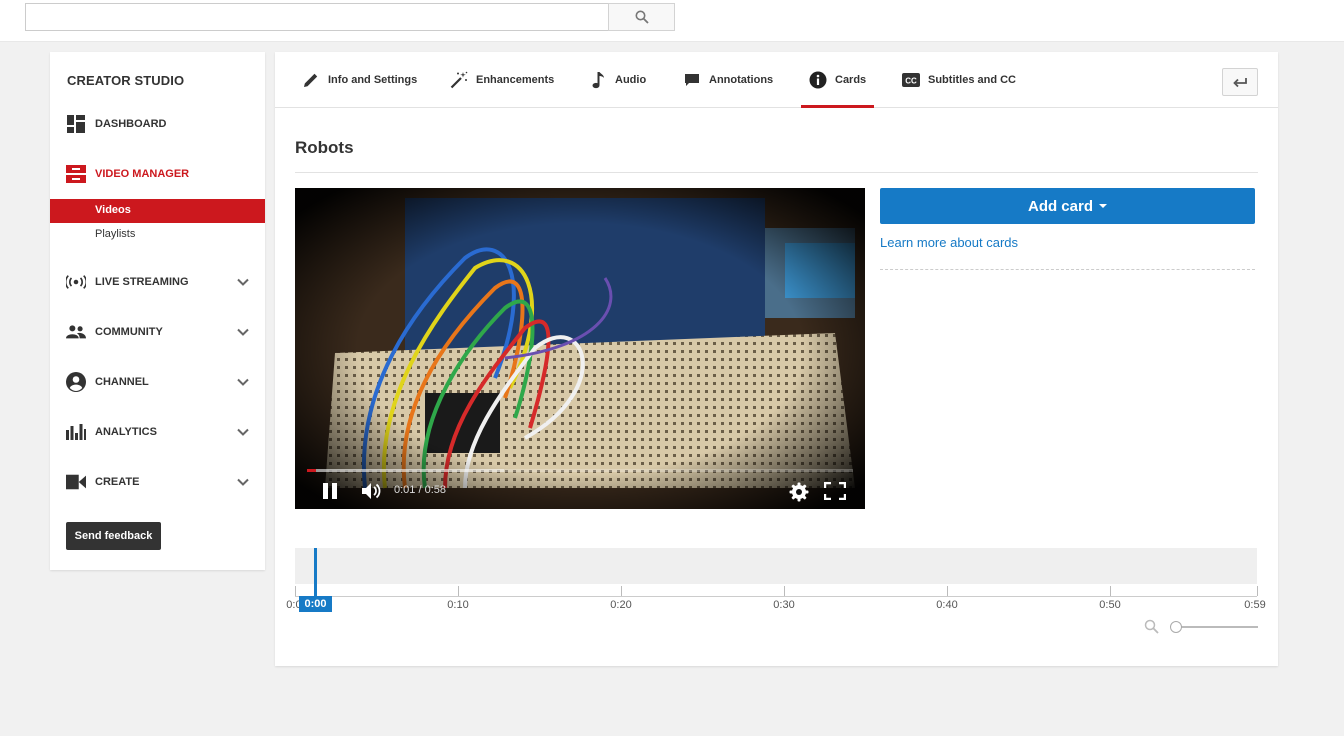 This screenshot has width=1344, height=736. I want to click on back-arrow-icon, so click(1240, 83).